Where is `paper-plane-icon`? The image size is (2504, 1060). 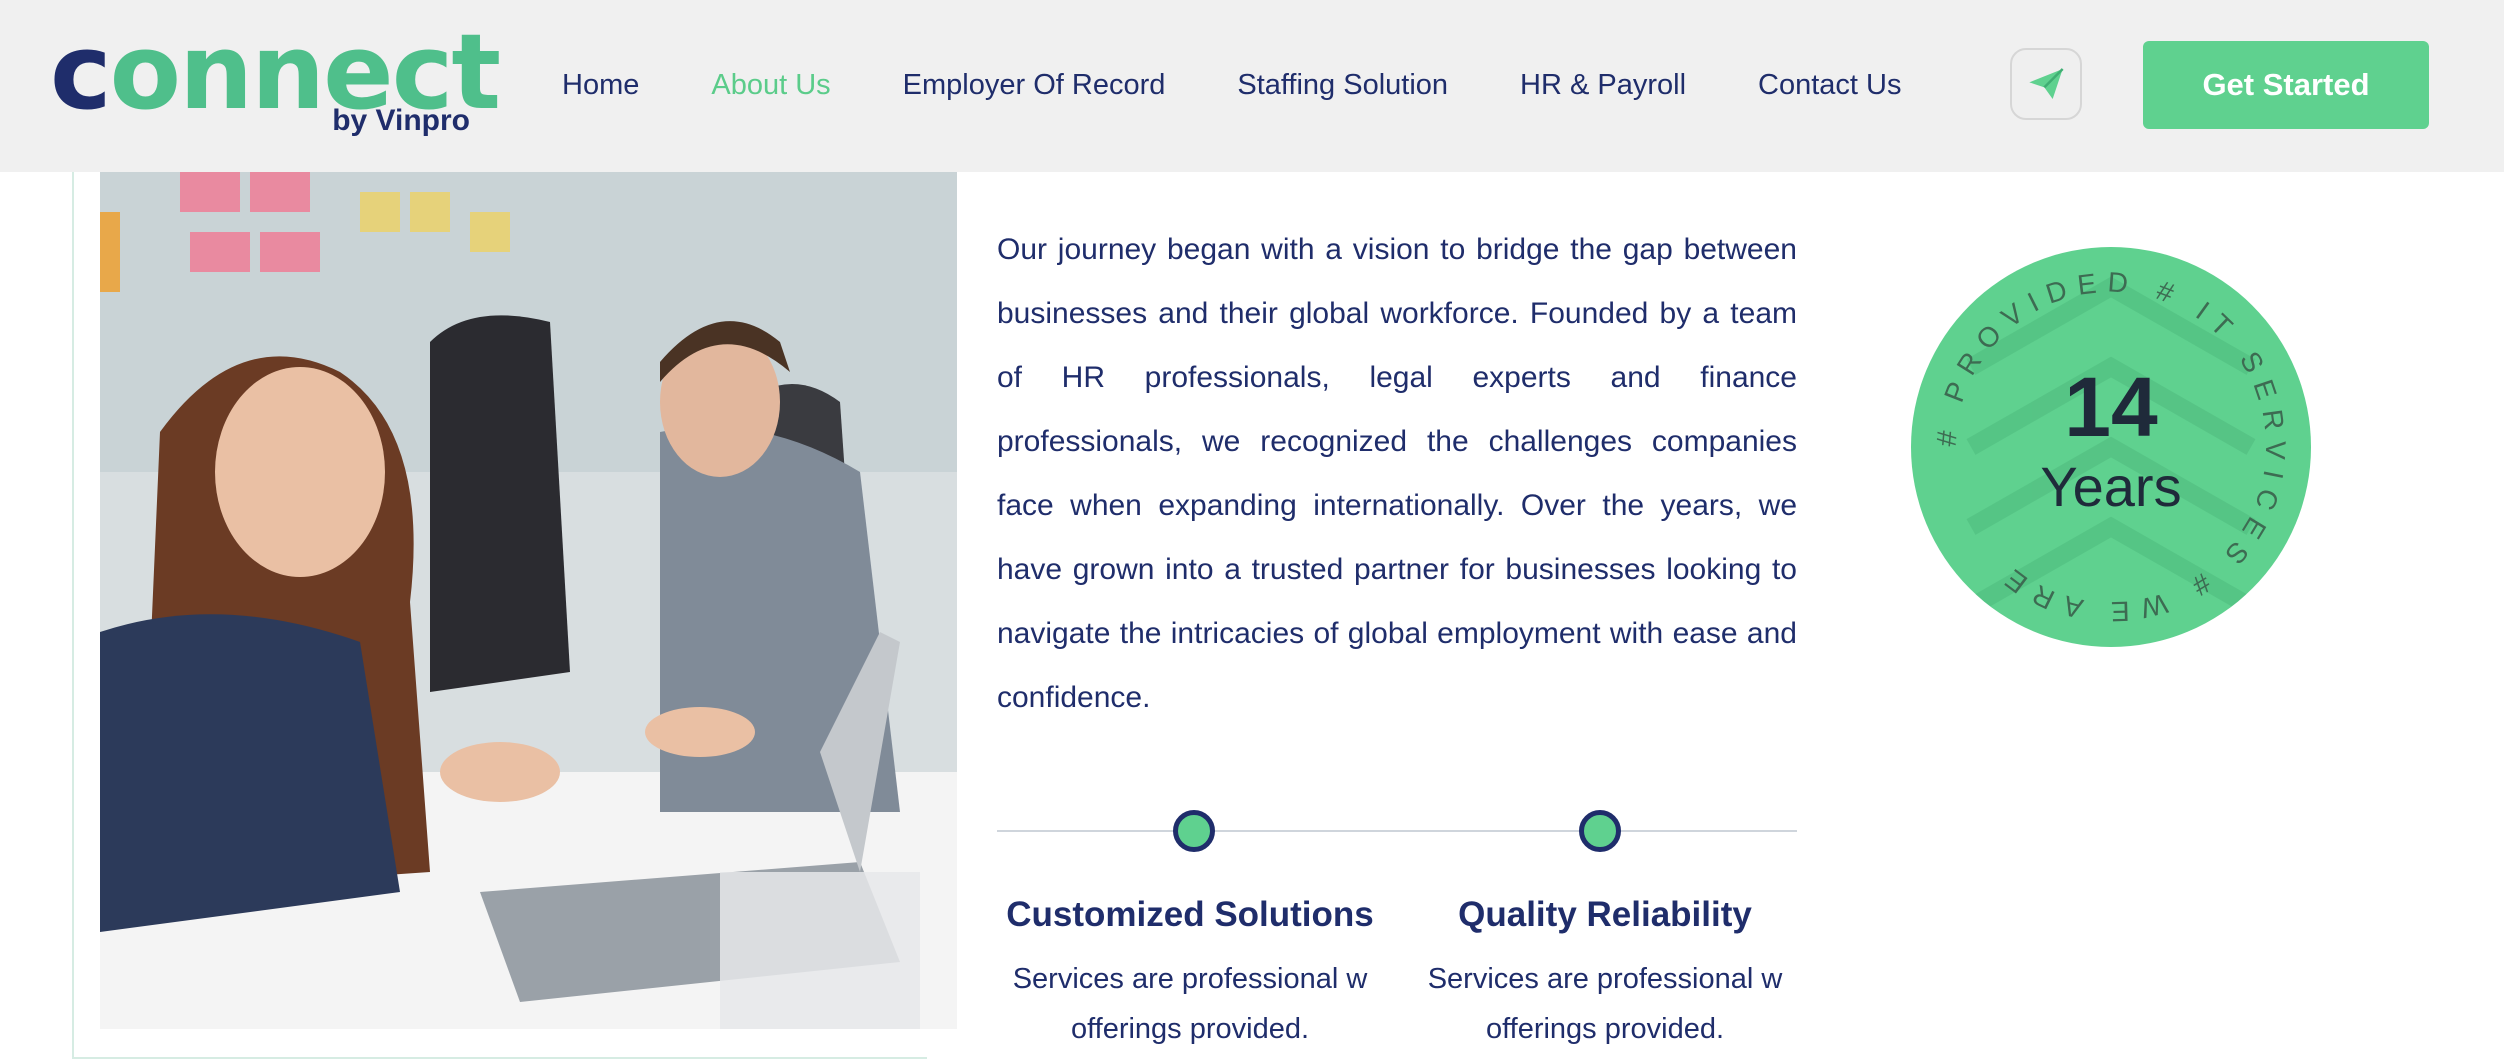 paper-plane-icon is located at coordinates (2046, 83).